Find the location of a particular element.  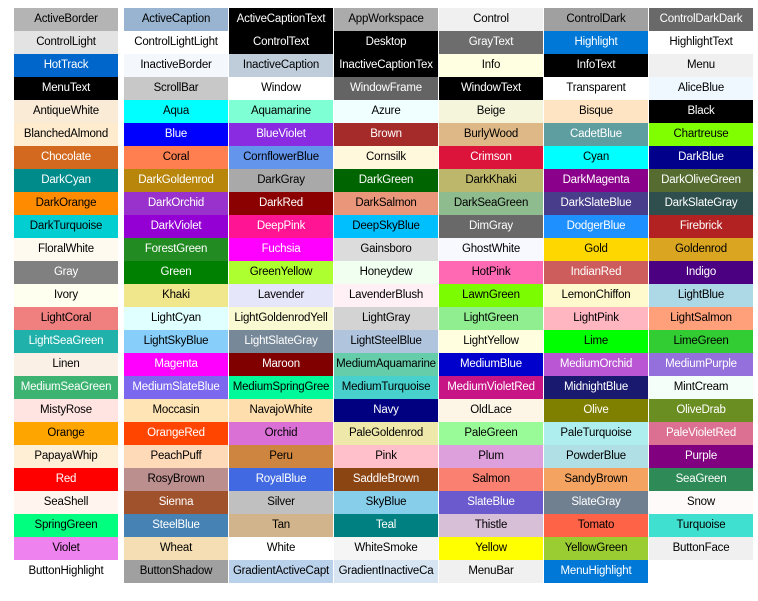

color-swatch-cell: PapayaWhip is located at coordinates (66, 456).